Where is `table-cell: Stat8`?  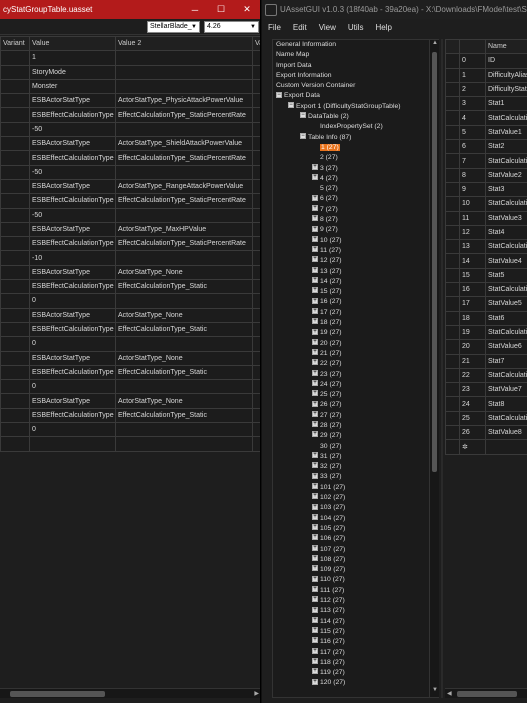
table-cell: Stat8 is located at coordinates (506, 404).